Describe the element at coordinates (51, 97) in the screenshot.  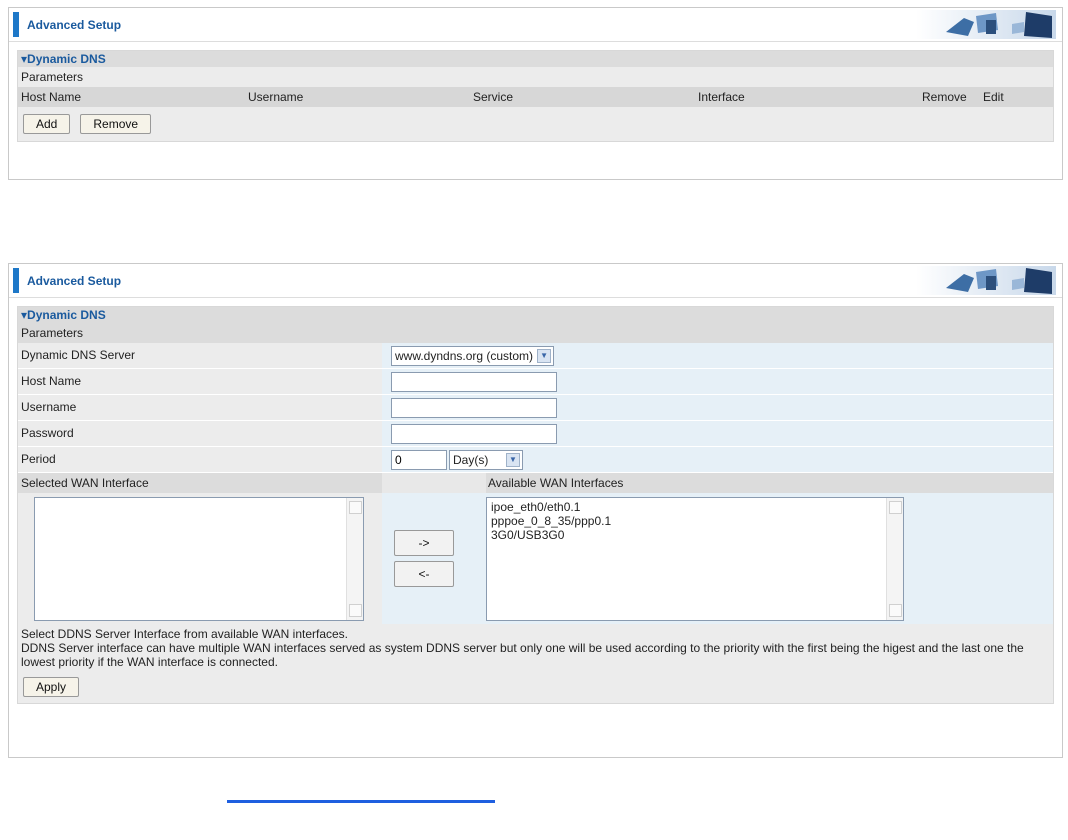
I see `col-host-name: Host Name` at that location.